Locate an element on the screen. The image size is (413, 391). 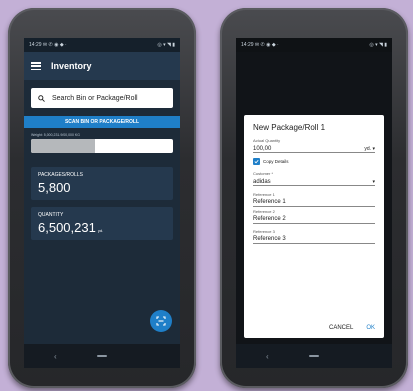
reference-3-field: Reference 3 Reference 3 is located at coordinates (314, 236).